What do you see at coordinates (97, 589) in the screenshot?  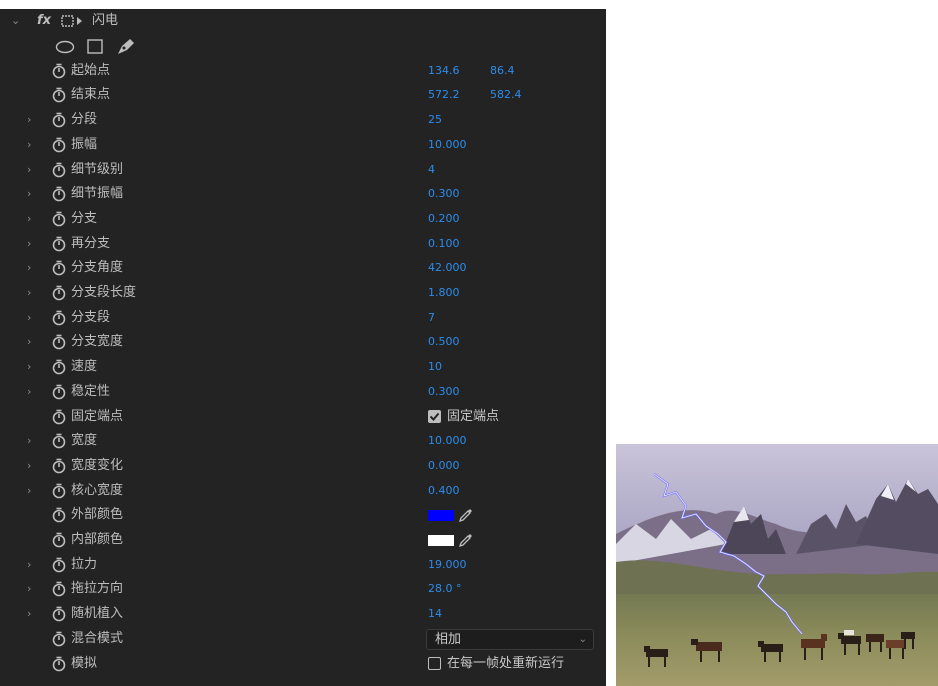 I see `param-label: 拖拉方向` at bounding box center [97, 589].